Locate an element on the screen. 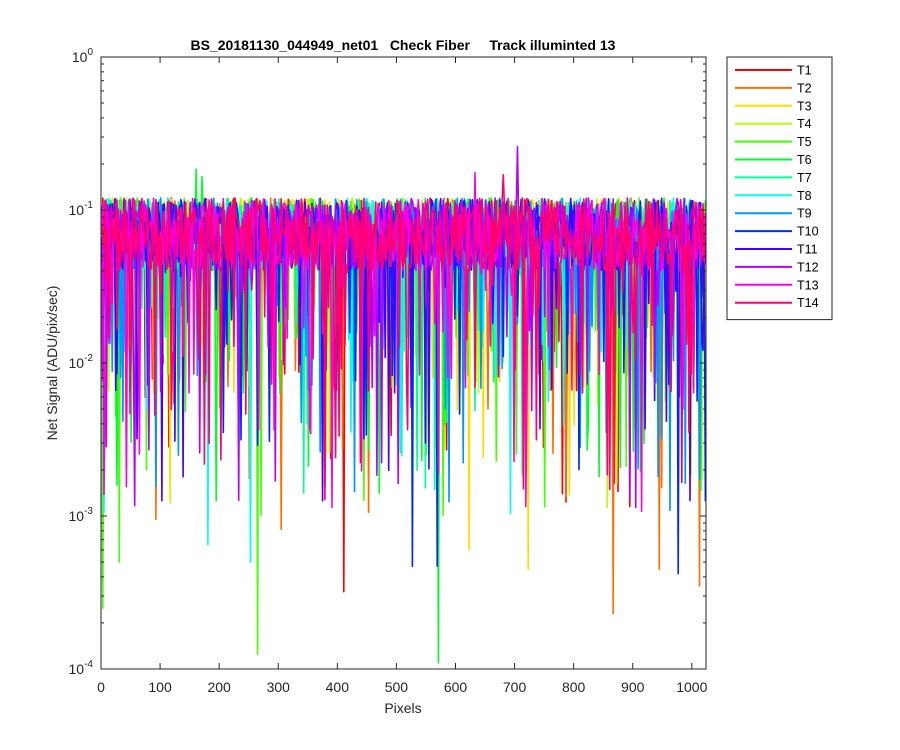 This screenshot has width=900, height=750. legend-label-t7: T7 is located at coordinates (804, 178).